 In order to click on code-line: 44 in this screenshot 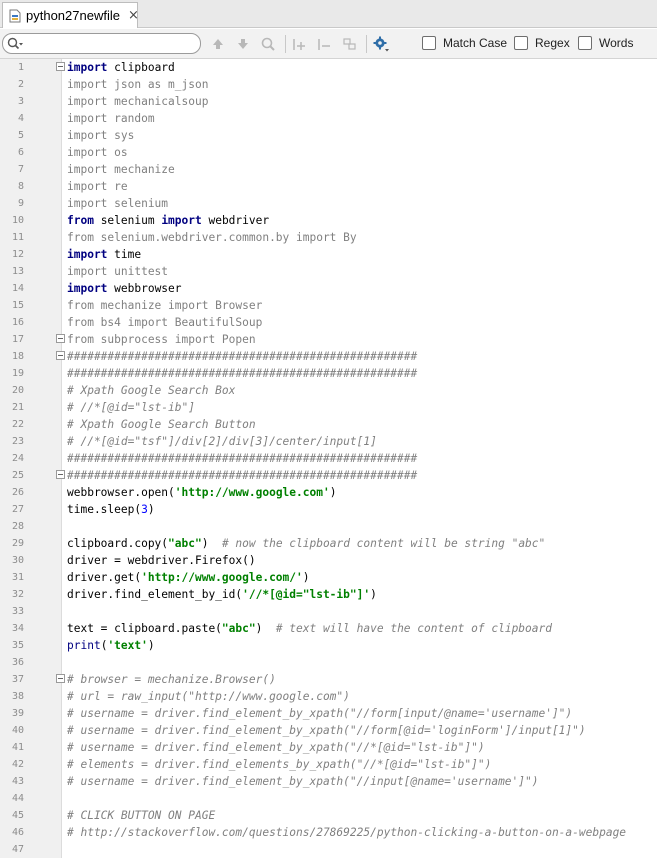, I will do `click(328, 798)`.